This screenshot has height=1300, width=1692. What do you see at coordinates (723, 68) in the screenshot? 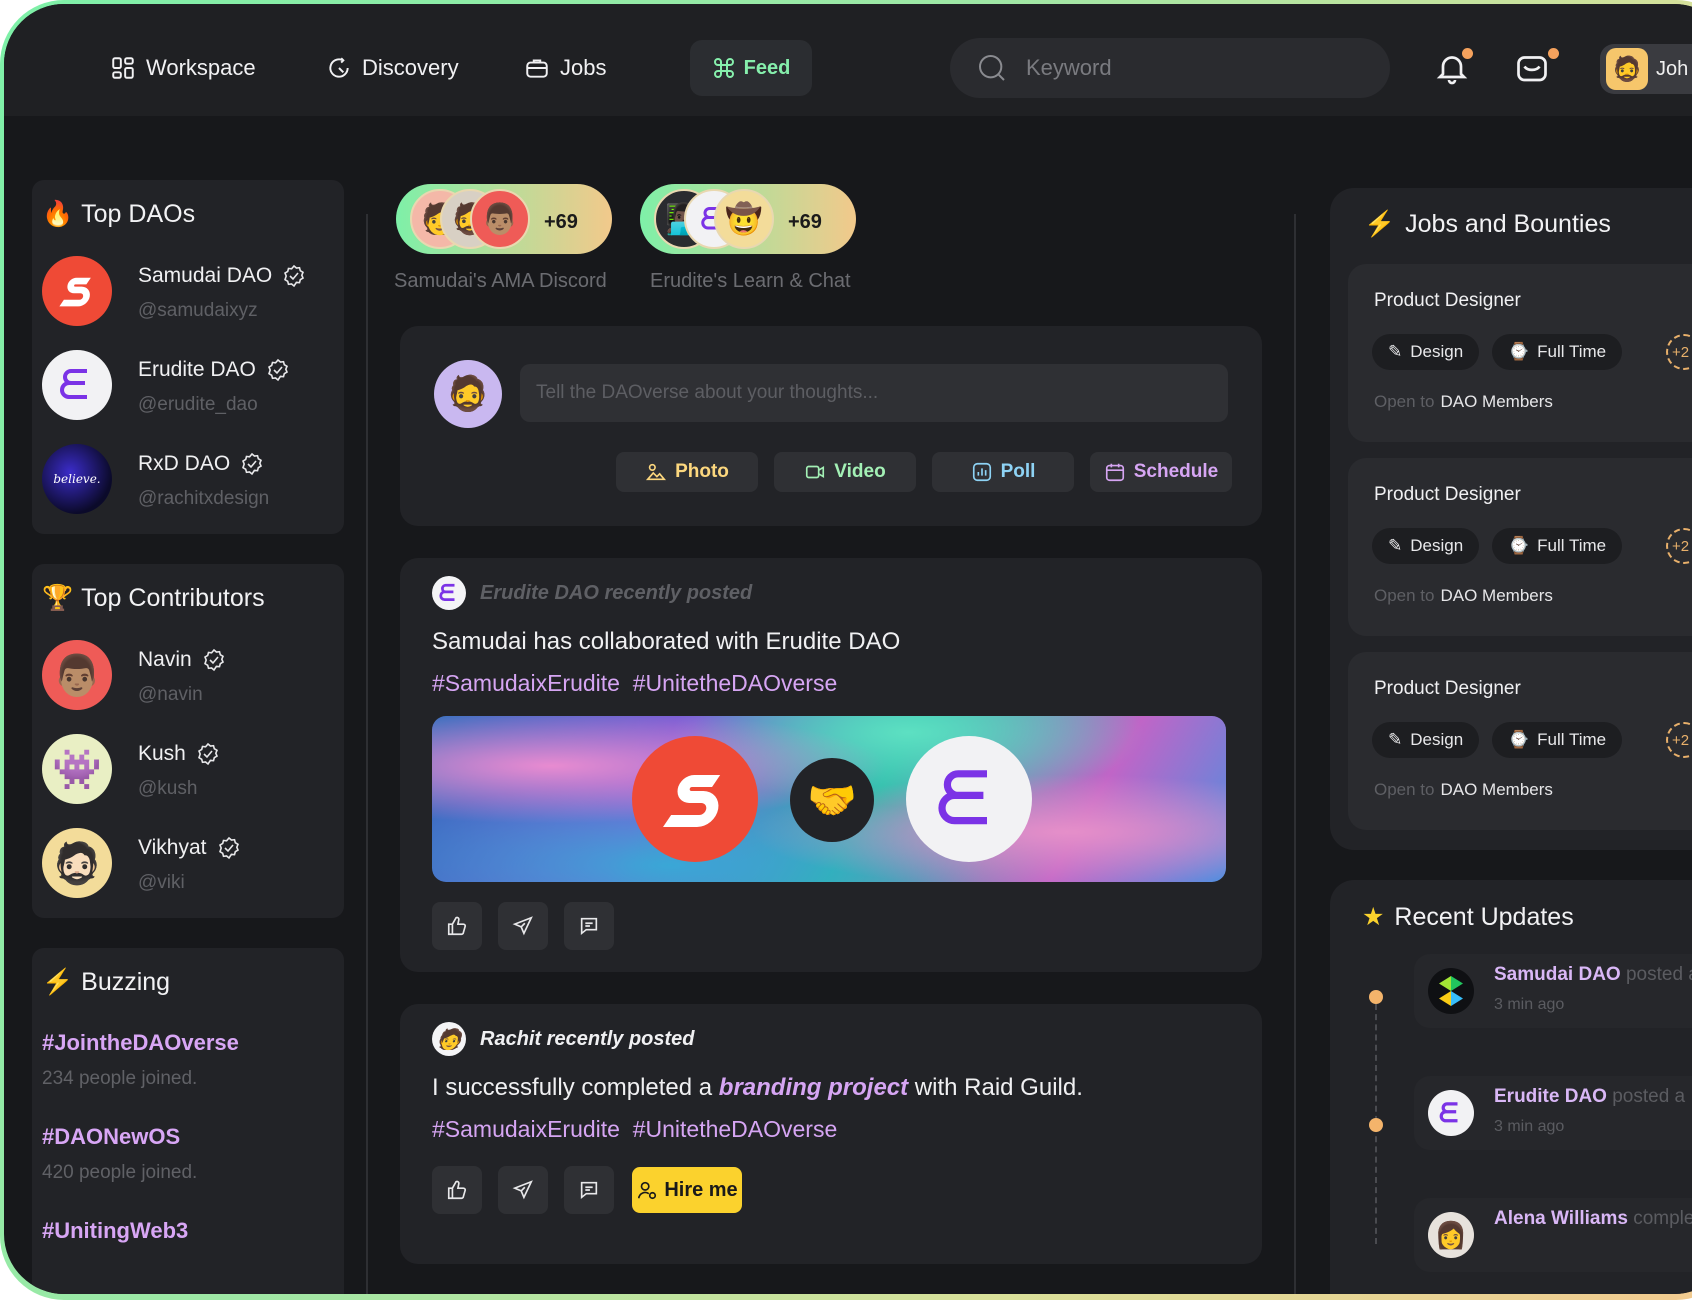
I see `command-icon` at bounding box center [723, 68].